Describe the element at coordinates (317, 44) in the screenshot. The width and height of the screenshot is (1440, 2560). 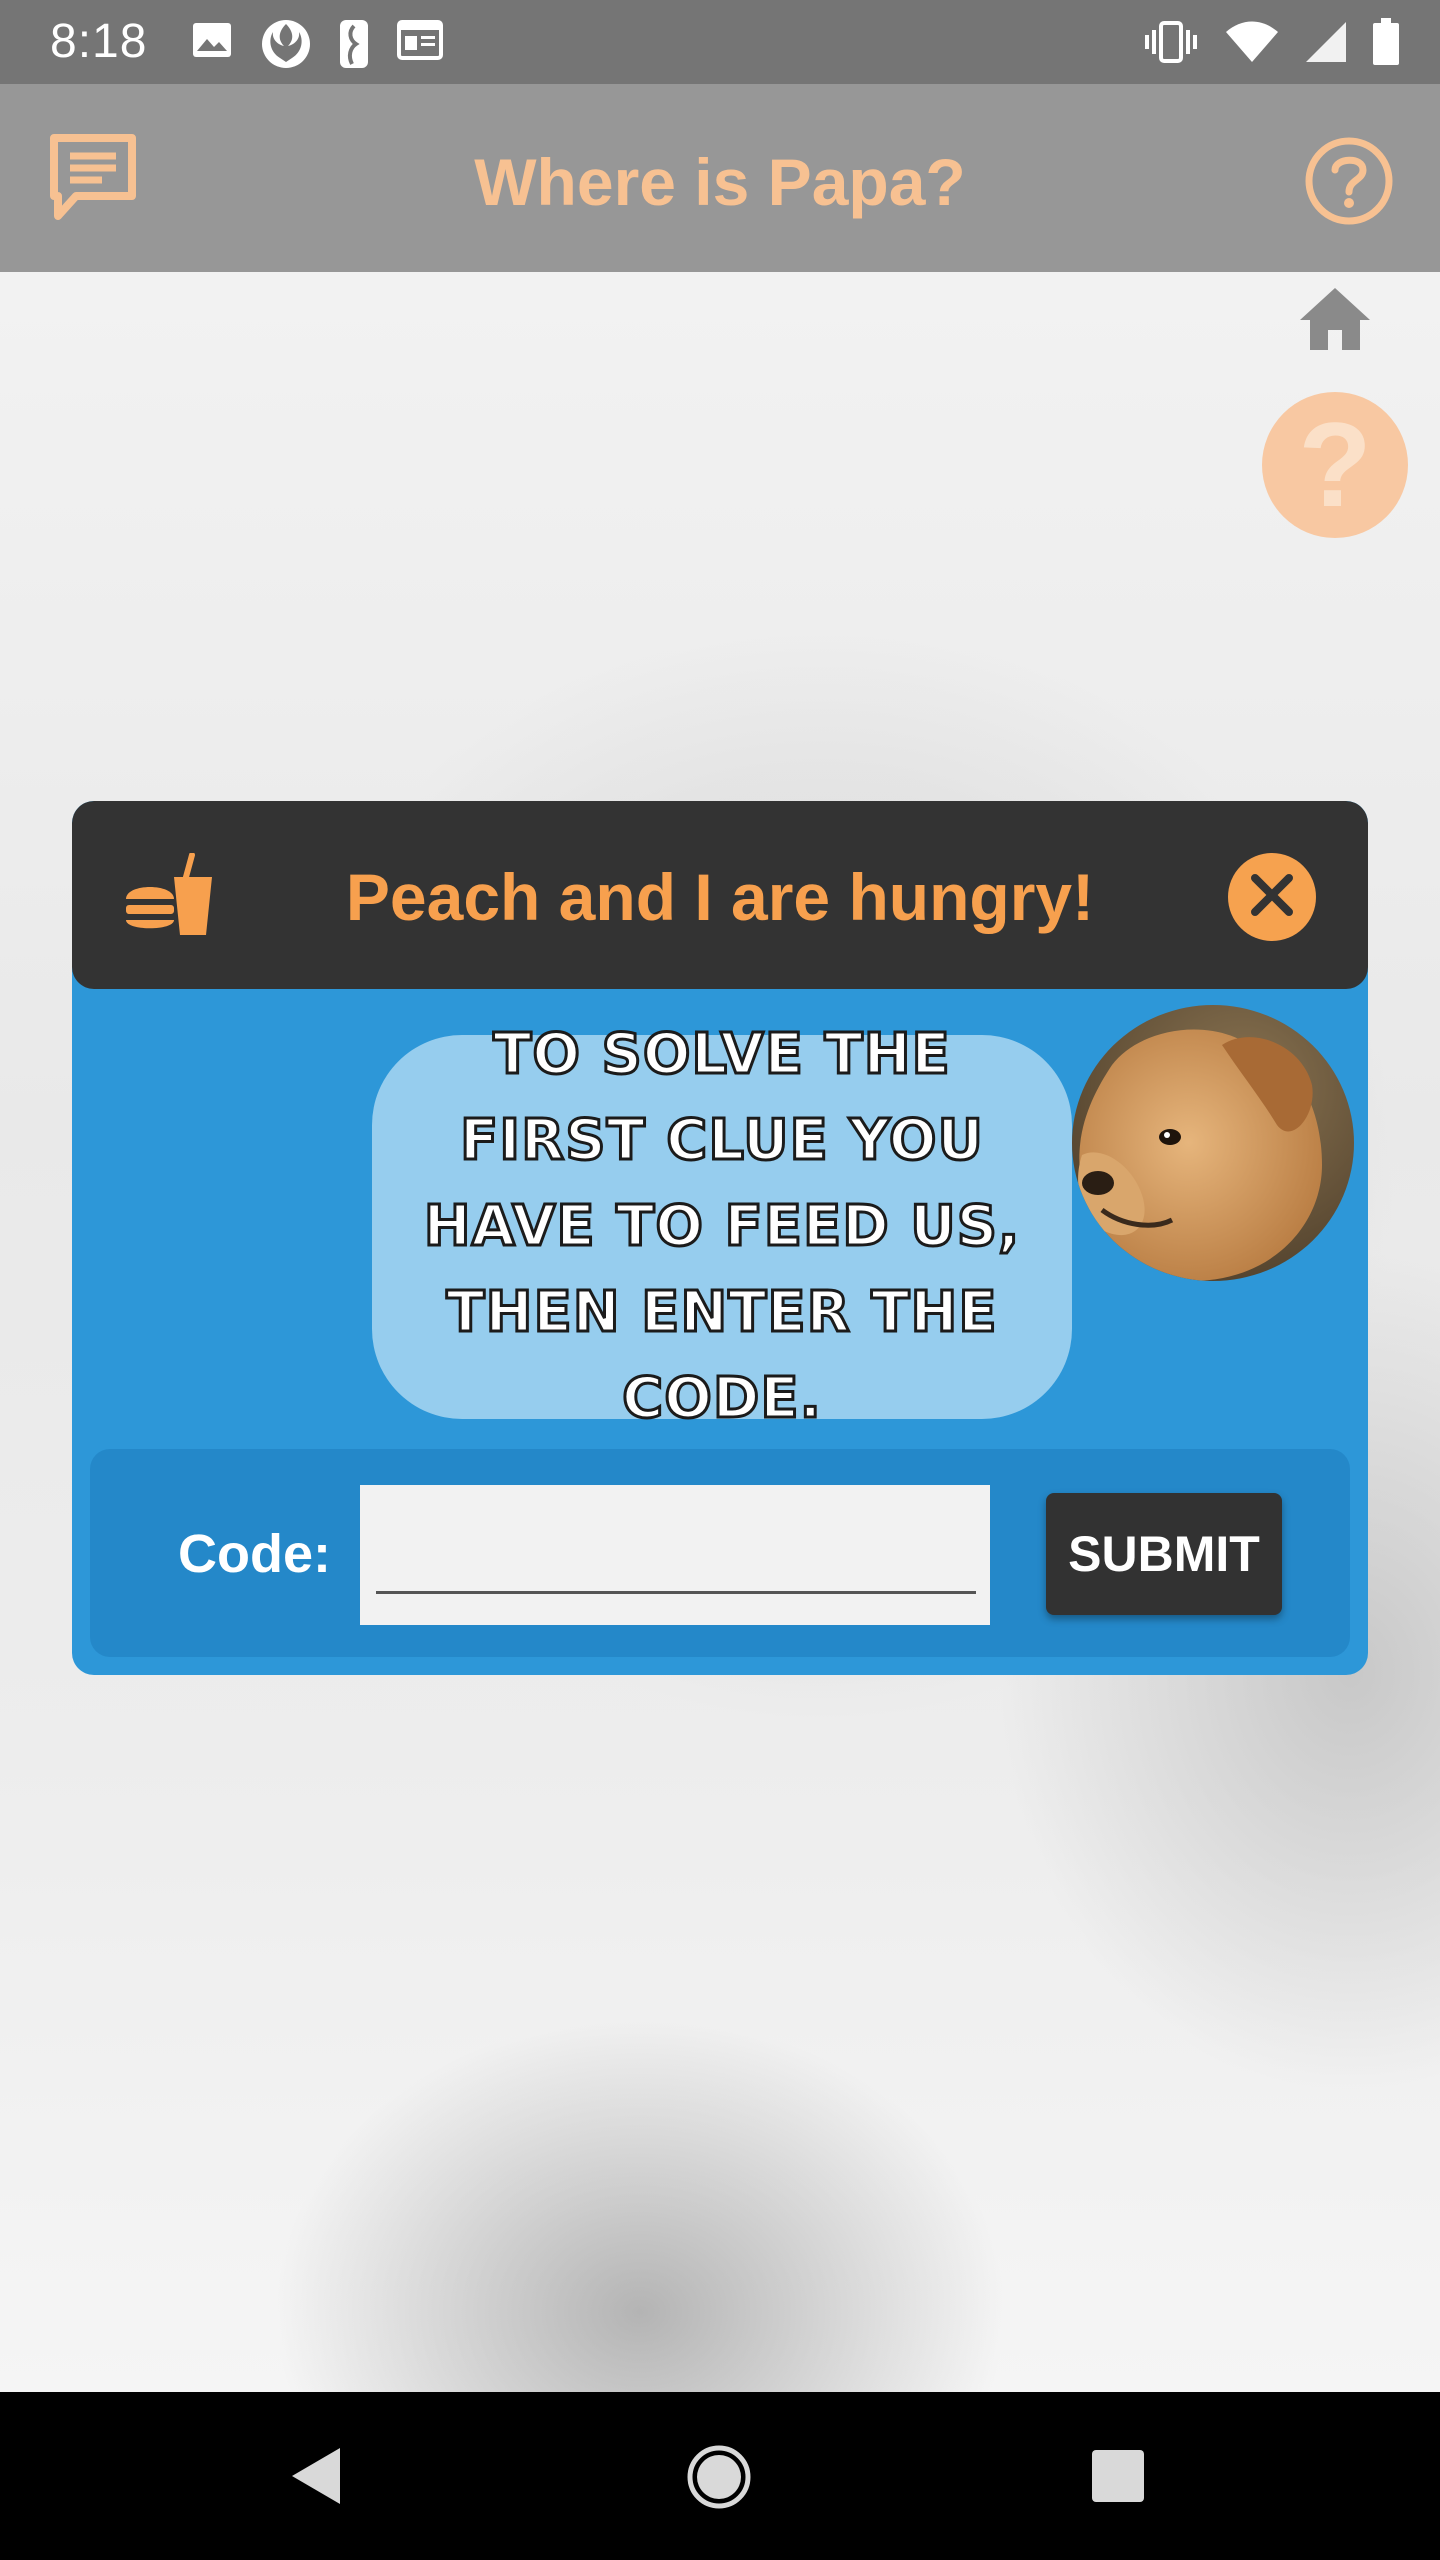
I see `notification-icons` at that location.